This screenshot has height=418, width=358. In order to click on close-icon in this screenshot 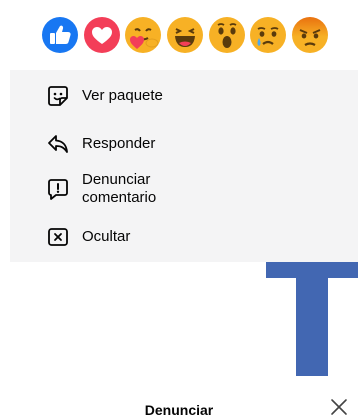, I will do `click(339, 407)`.